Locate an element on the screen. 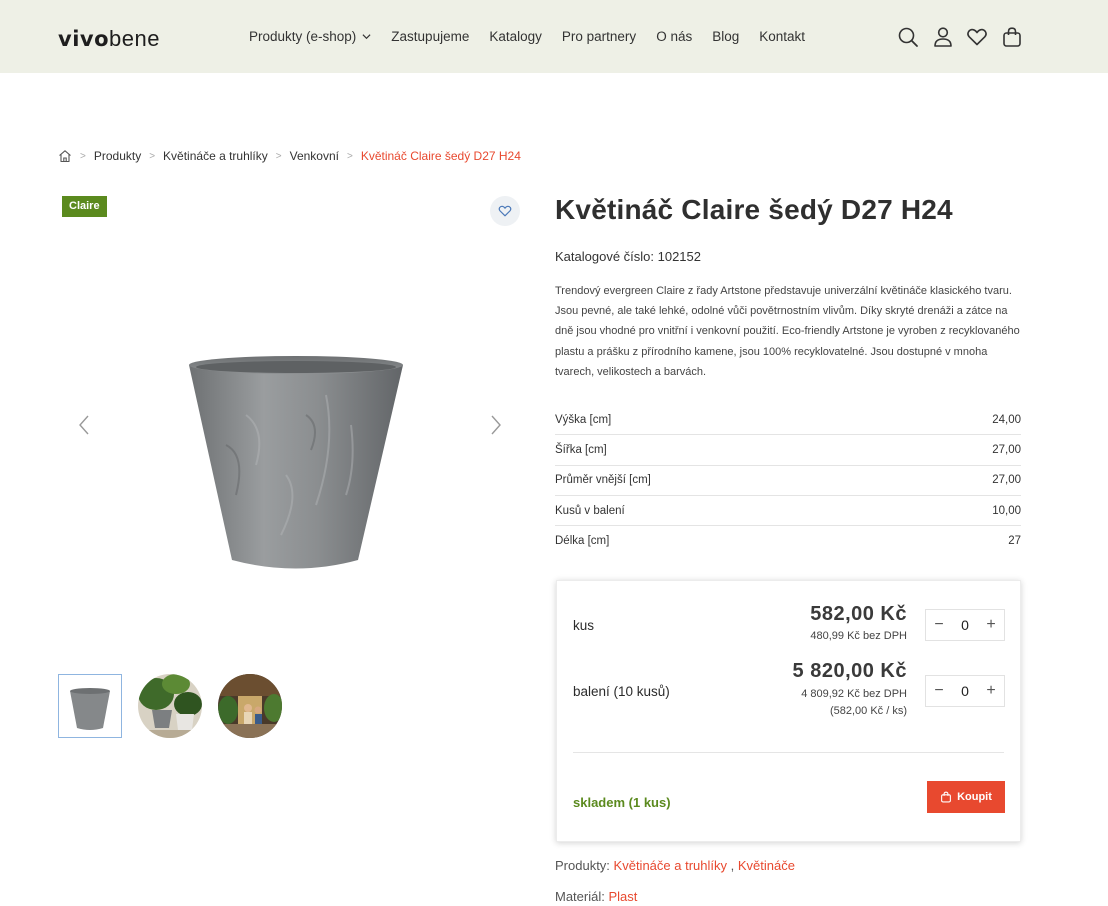  breadcrumb-current: Květináč Claire šedý D27 H24 is located at coordinates (440, 156).